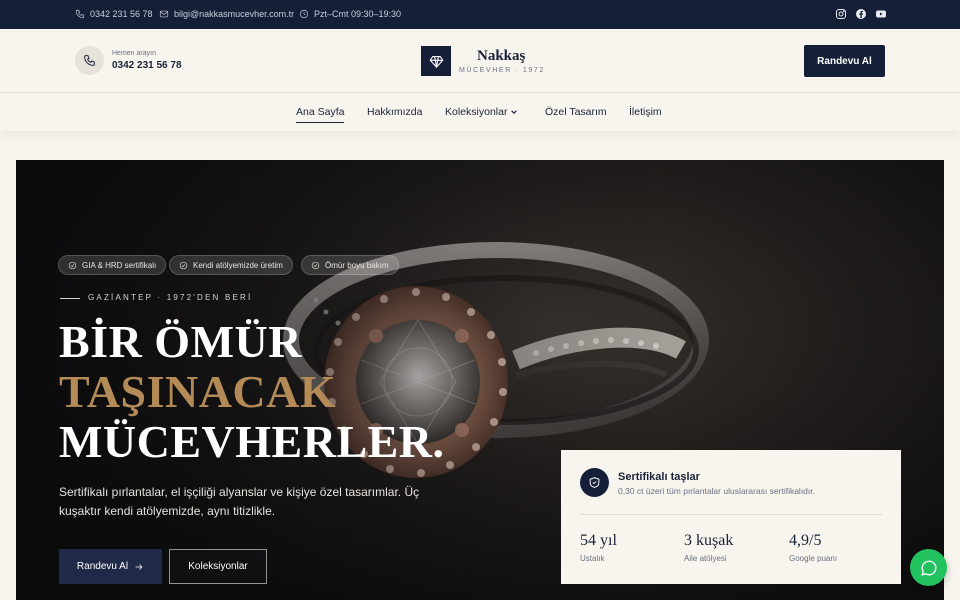 The width and height of the screenshot is (960, 600). I want to click on topbar-phone-text: 0342 231 56 78, so click(121, 14).